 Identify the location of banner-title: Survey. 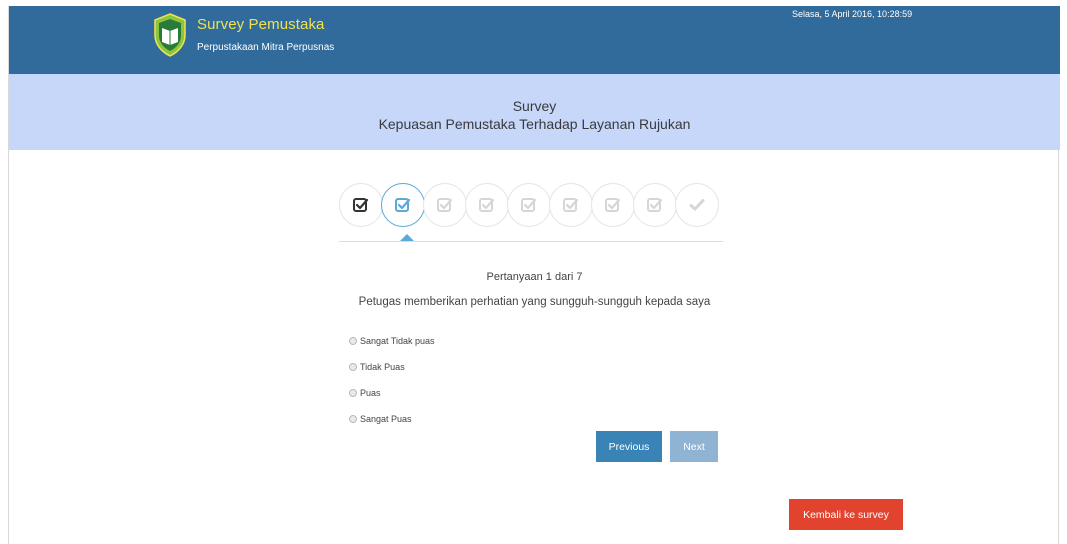
(534, 106).